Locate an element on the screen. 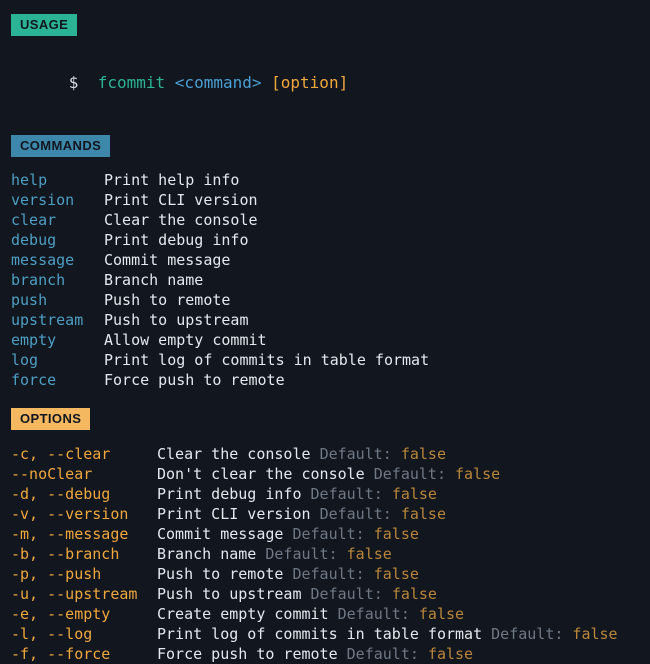  usage-section-header: USAGE is located at coordinates (330, 18).